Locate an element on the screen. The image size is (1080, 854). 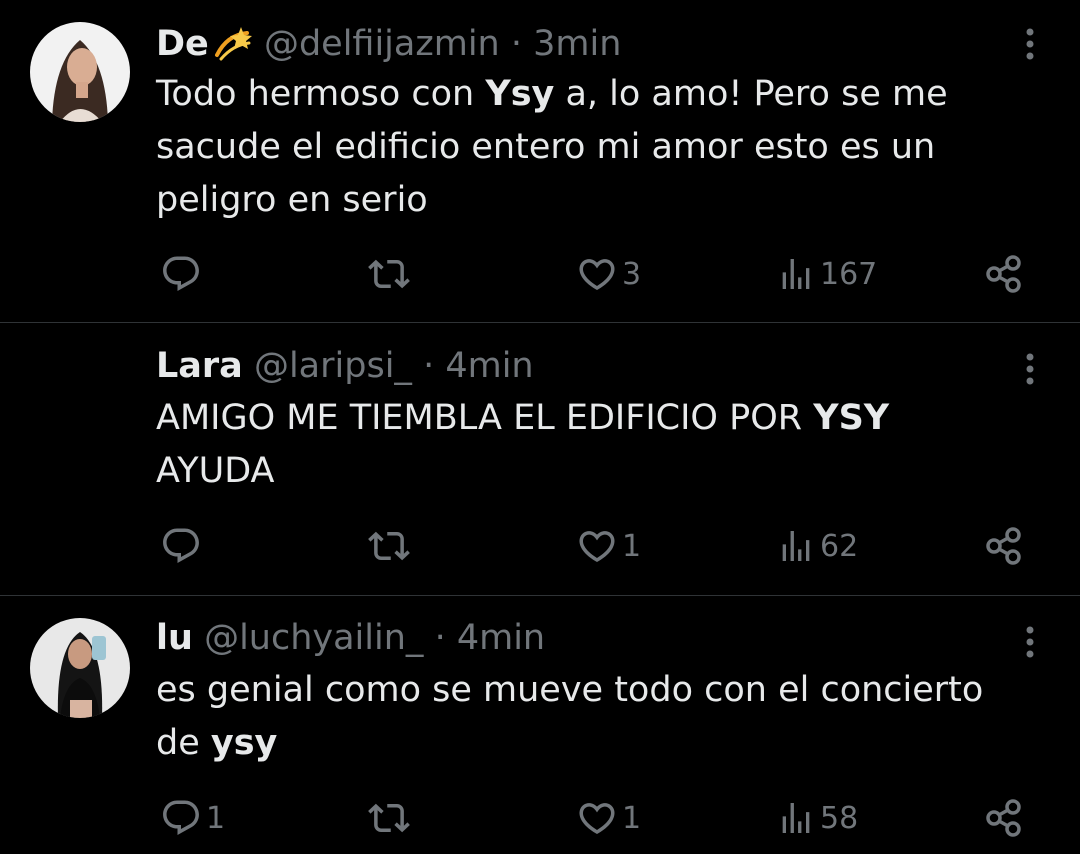
like-button: 3 is located at coordinates (608, 274).